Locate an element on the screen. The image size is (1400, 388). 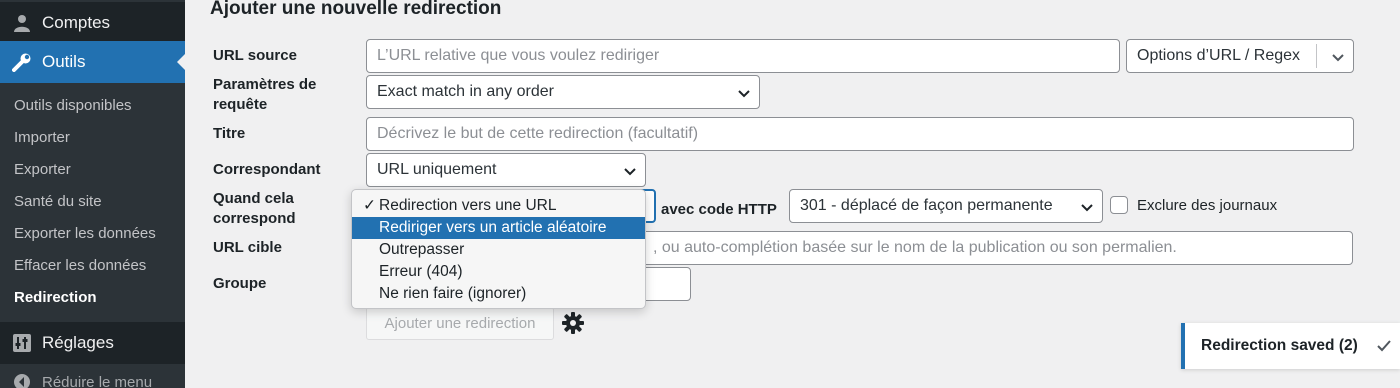
dropdown-option-ignore-label: Ne rien faire (ignorer) is located at coordinates (453, 293).